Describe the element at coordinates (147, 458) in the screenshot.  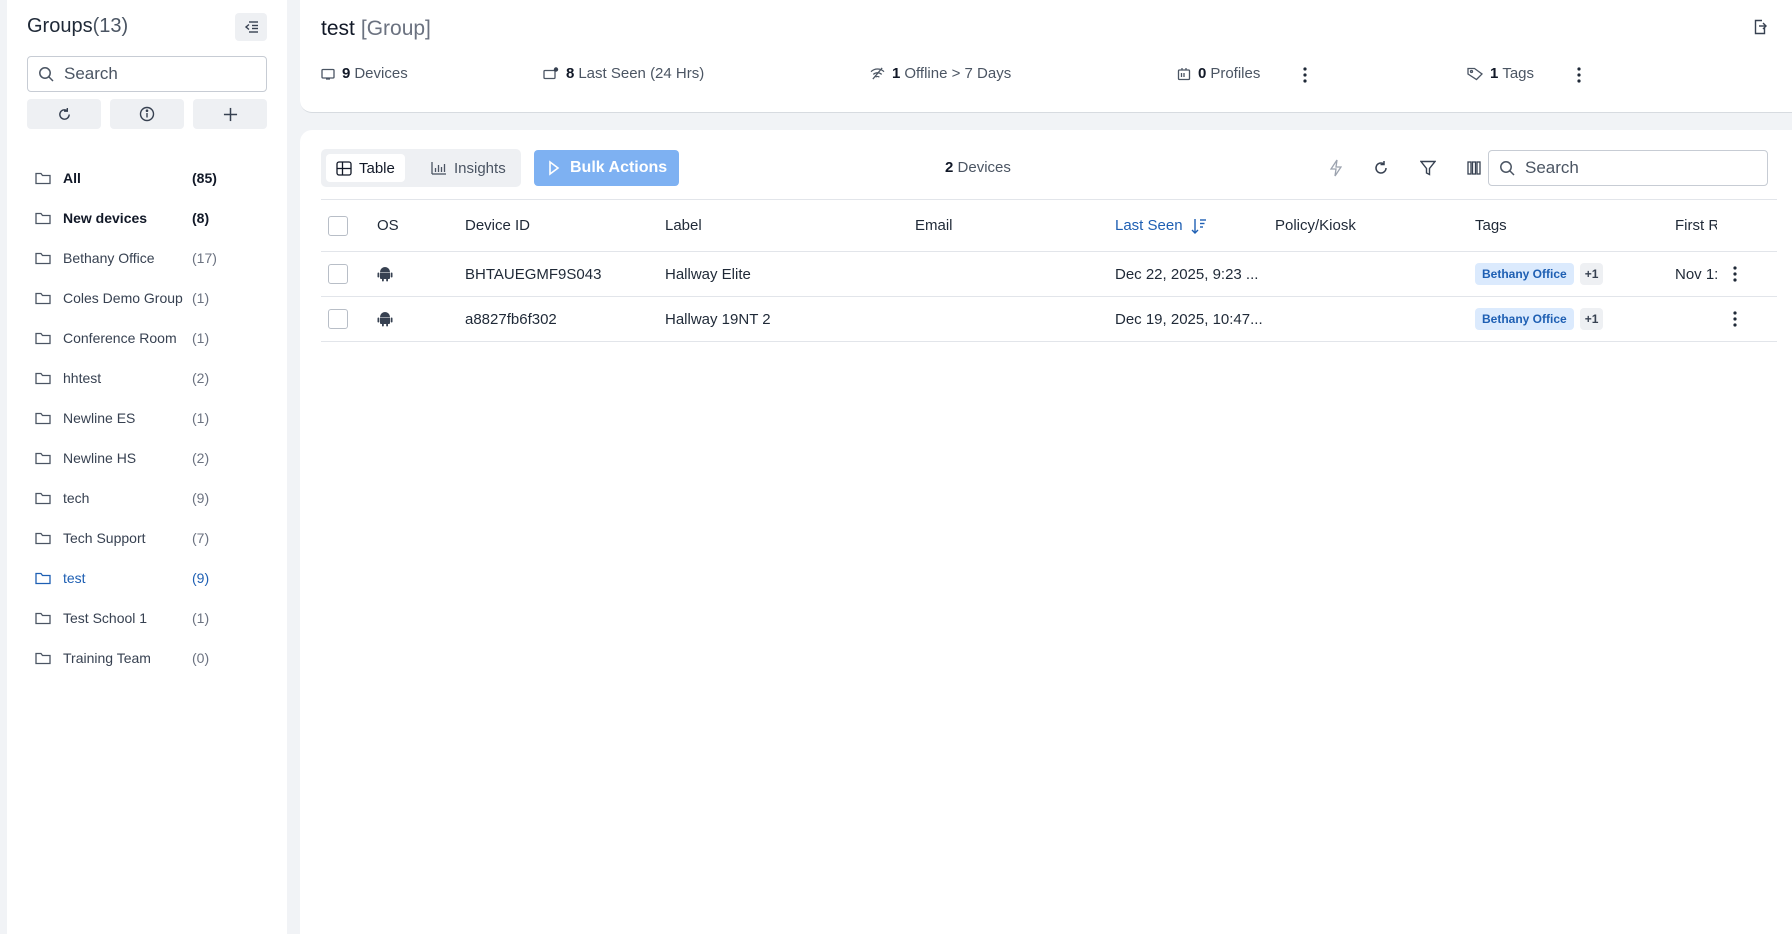
I see `group-item-newline-hs: Newline HS (2)` at that location.